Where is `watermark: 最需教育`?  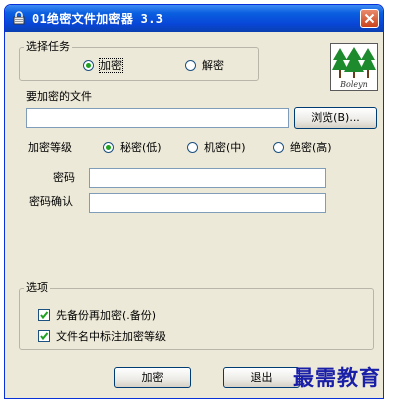 watermark: 最需教育 is located at coordinates (337, 377).